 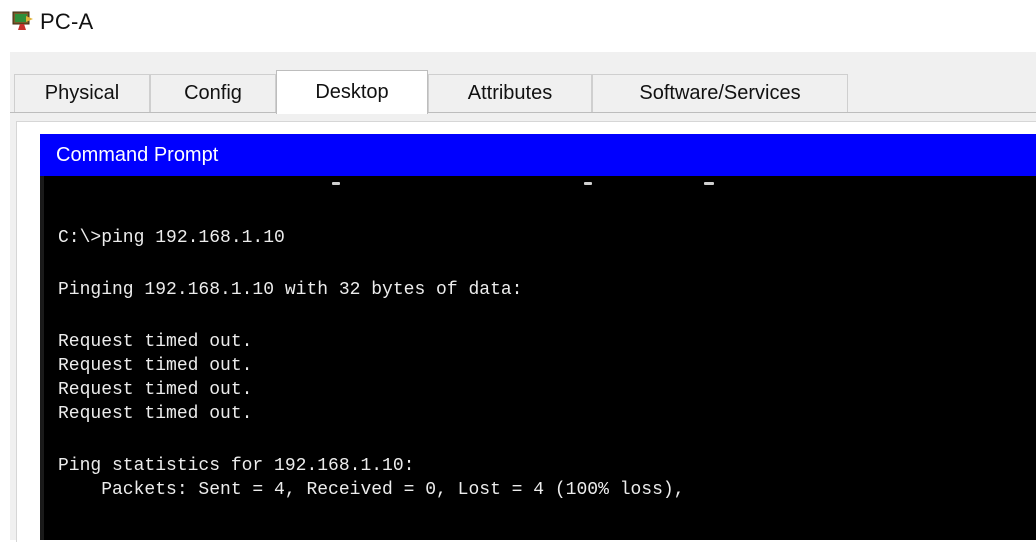 What do you see at coordinates (540, 186) in the screenshot?
I see `scrolled-text-fragment` at bounding box center [540, 186].